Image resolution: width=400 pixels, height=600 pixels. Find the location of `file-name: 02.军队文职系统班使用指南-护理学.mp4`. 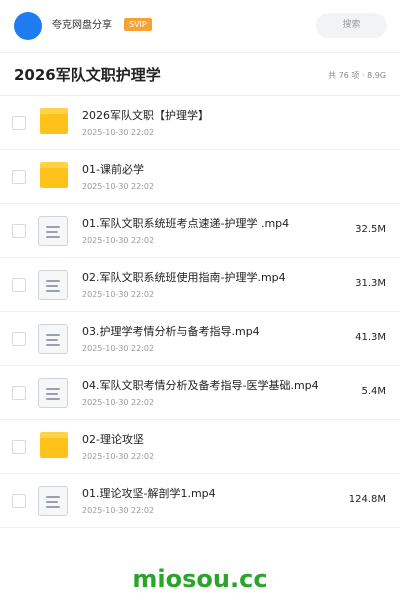

file-name: 02.军队文职系统班使用指南-护理学.mp4 is located at coordinates (184, 277).